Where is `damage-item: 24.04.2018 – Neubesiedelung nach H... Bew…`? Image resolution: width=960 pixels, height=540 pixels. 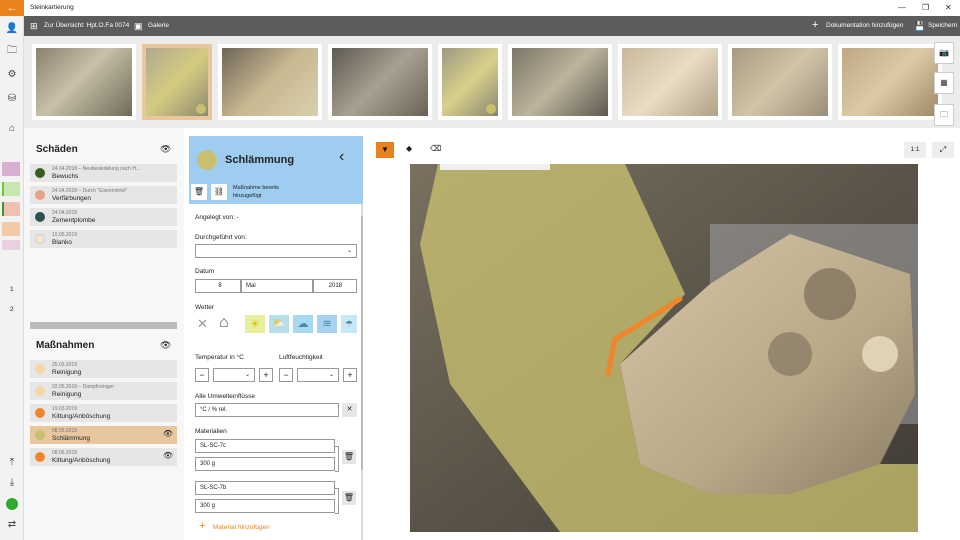
damage-item: 24.04.2018 – Neubesiedelung nach H... Bew… is located at coordinates (103, 173).